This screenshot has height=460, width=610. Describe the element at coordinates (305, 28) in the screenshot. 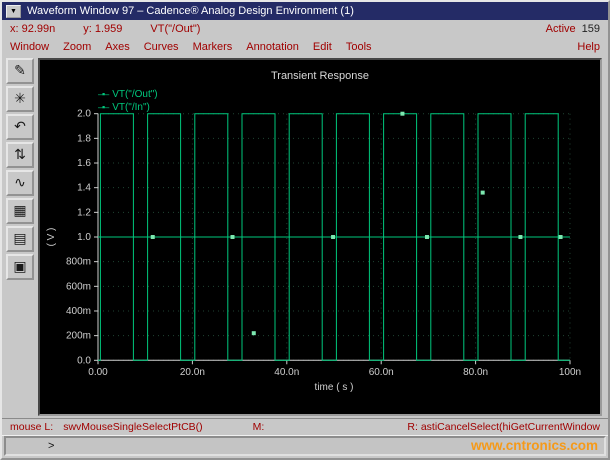

I see `coordinate-readout-row: x: 92.99n y: 1.959 VT("/Out") Active 159` at that location.